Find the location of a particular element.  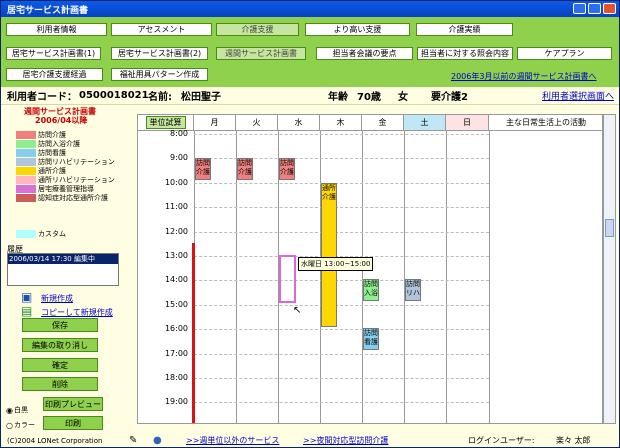

color-label: カラー is located at coordinates (24, 425).